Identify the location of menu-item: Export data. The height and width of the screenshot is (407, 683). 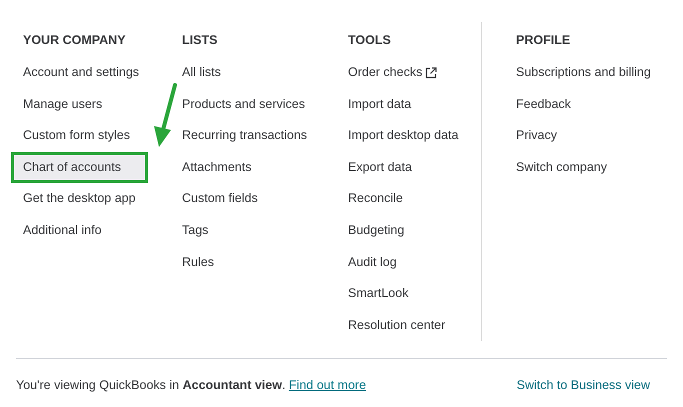
(380, 168).